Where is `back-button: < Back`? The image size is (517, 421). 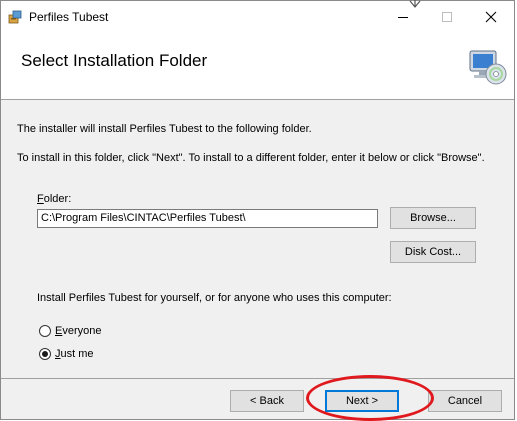
back-button: < Back is located at coordinates (267, 401).